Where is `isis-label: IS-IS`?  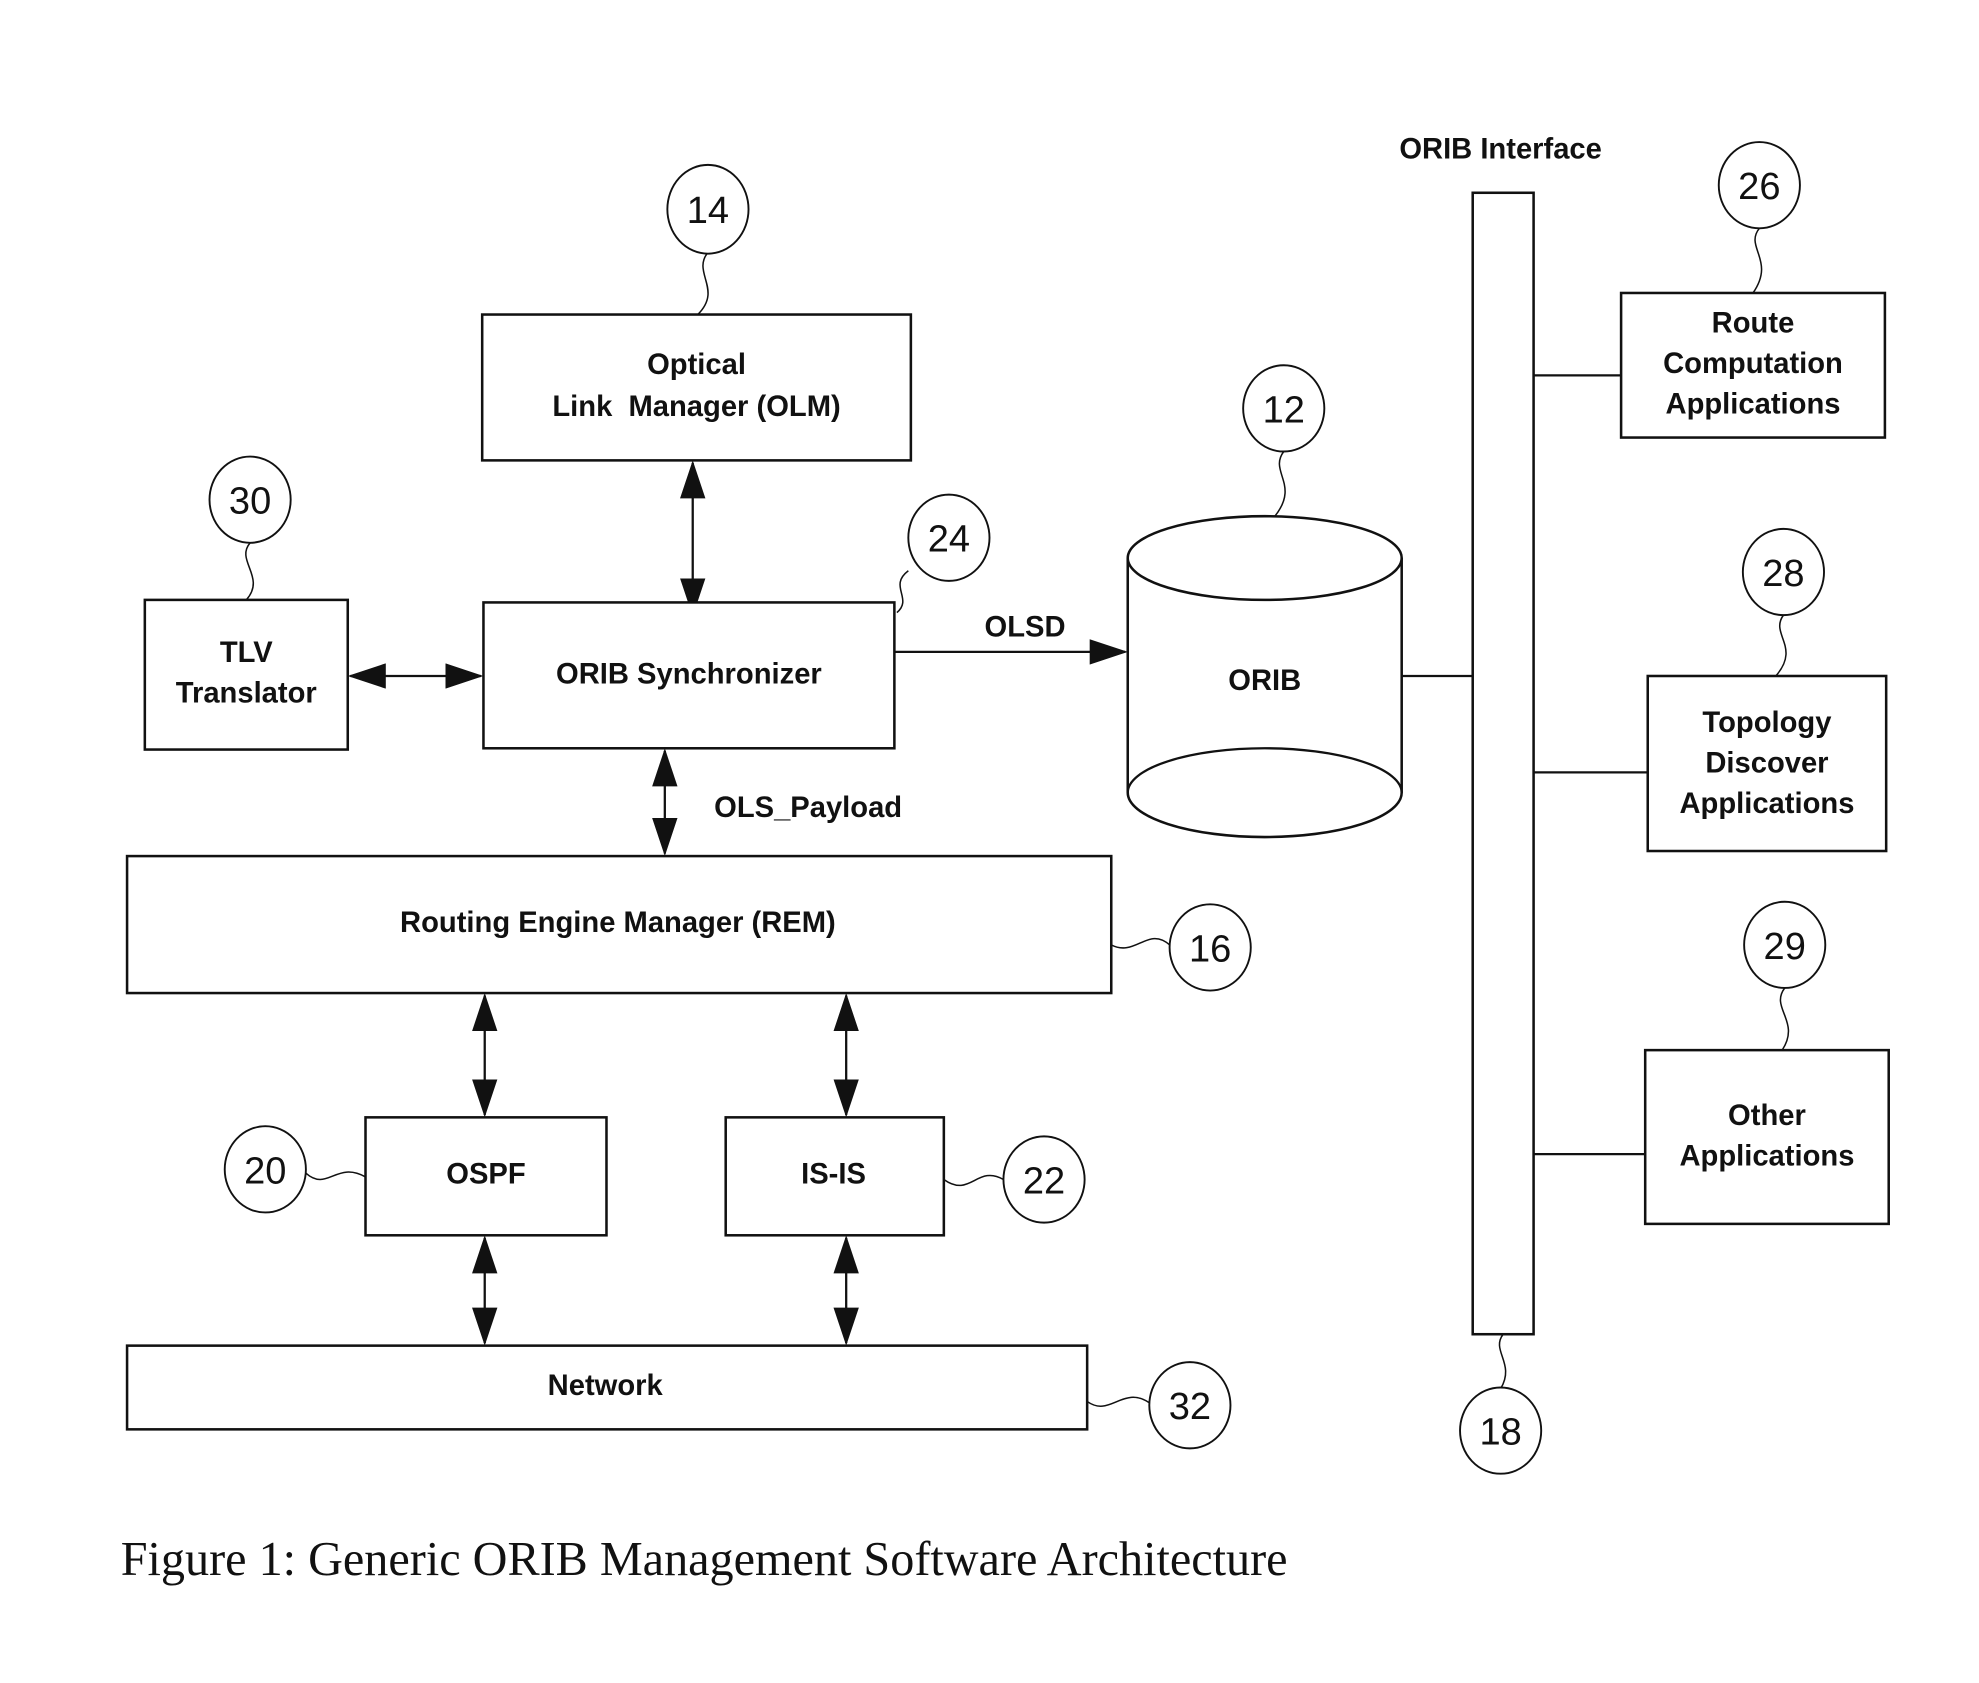 isis-label: IS-IS is located at coordinates (833, 1174).